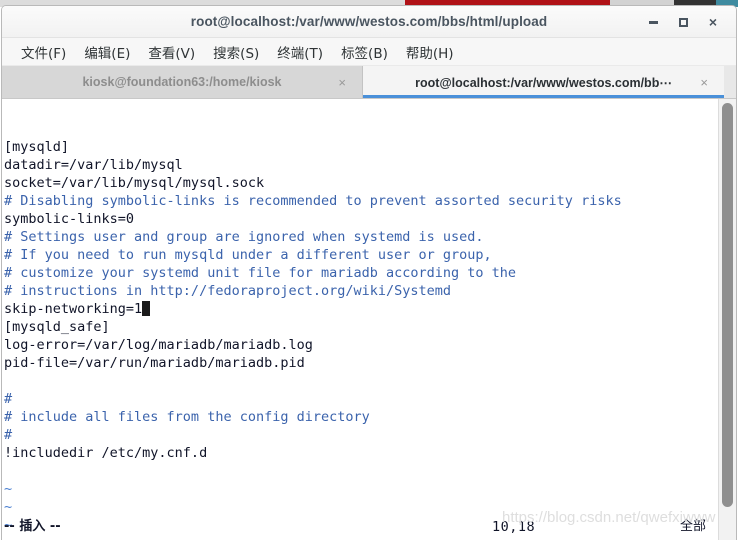 The height and width of the screenshot is (540, 738). Describe the element at coordinates (8, 489) in the screenshot. I see `terminal-line-19: ~` at that location.